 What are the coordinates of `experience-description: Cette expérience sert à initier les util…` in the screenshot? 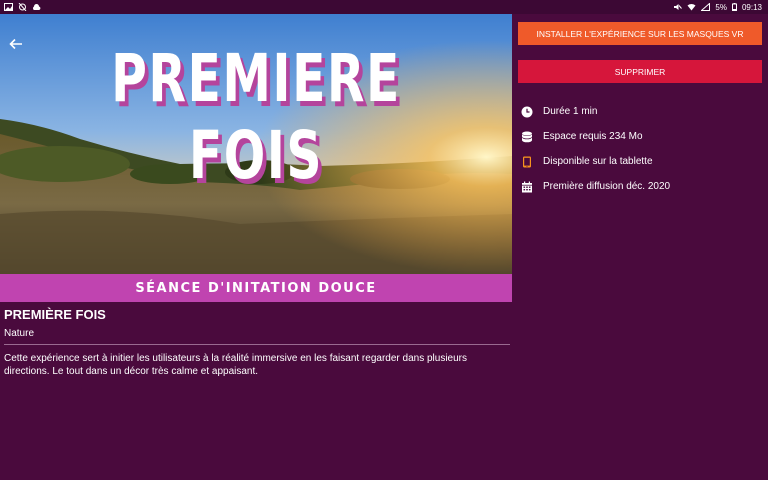 It's located at (235, 365).